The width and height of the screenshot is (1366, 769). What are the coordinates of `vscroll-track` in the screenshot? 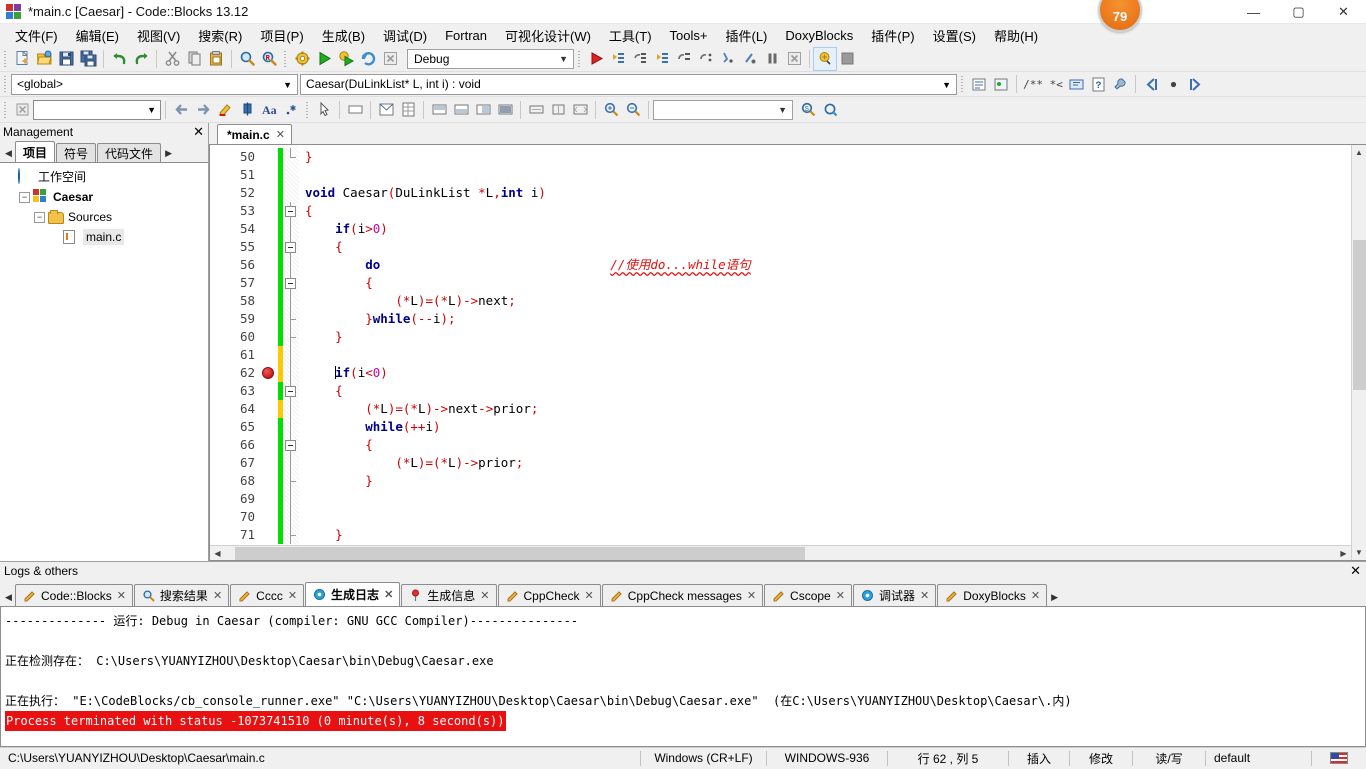 It's located at (1359, 352).